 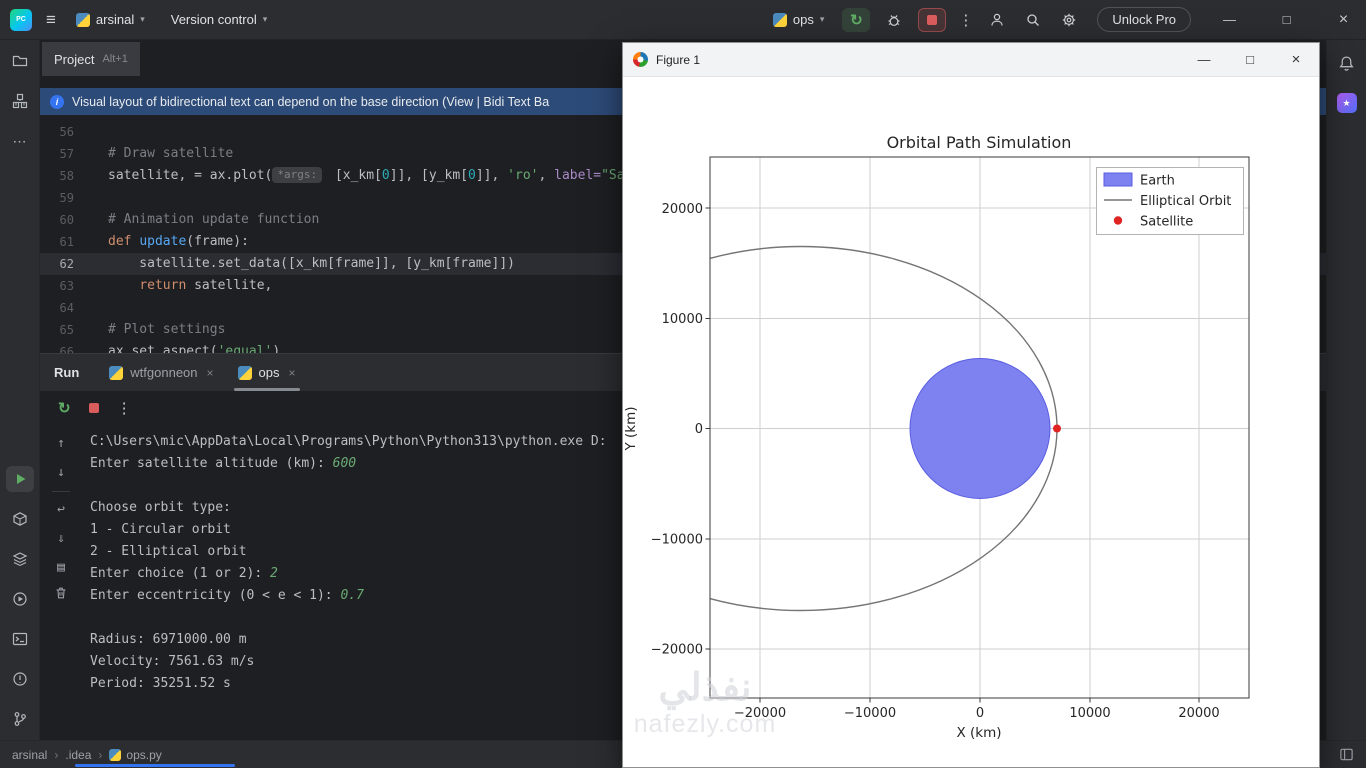 I want to click on profile-button, so click(x=997, y=20).